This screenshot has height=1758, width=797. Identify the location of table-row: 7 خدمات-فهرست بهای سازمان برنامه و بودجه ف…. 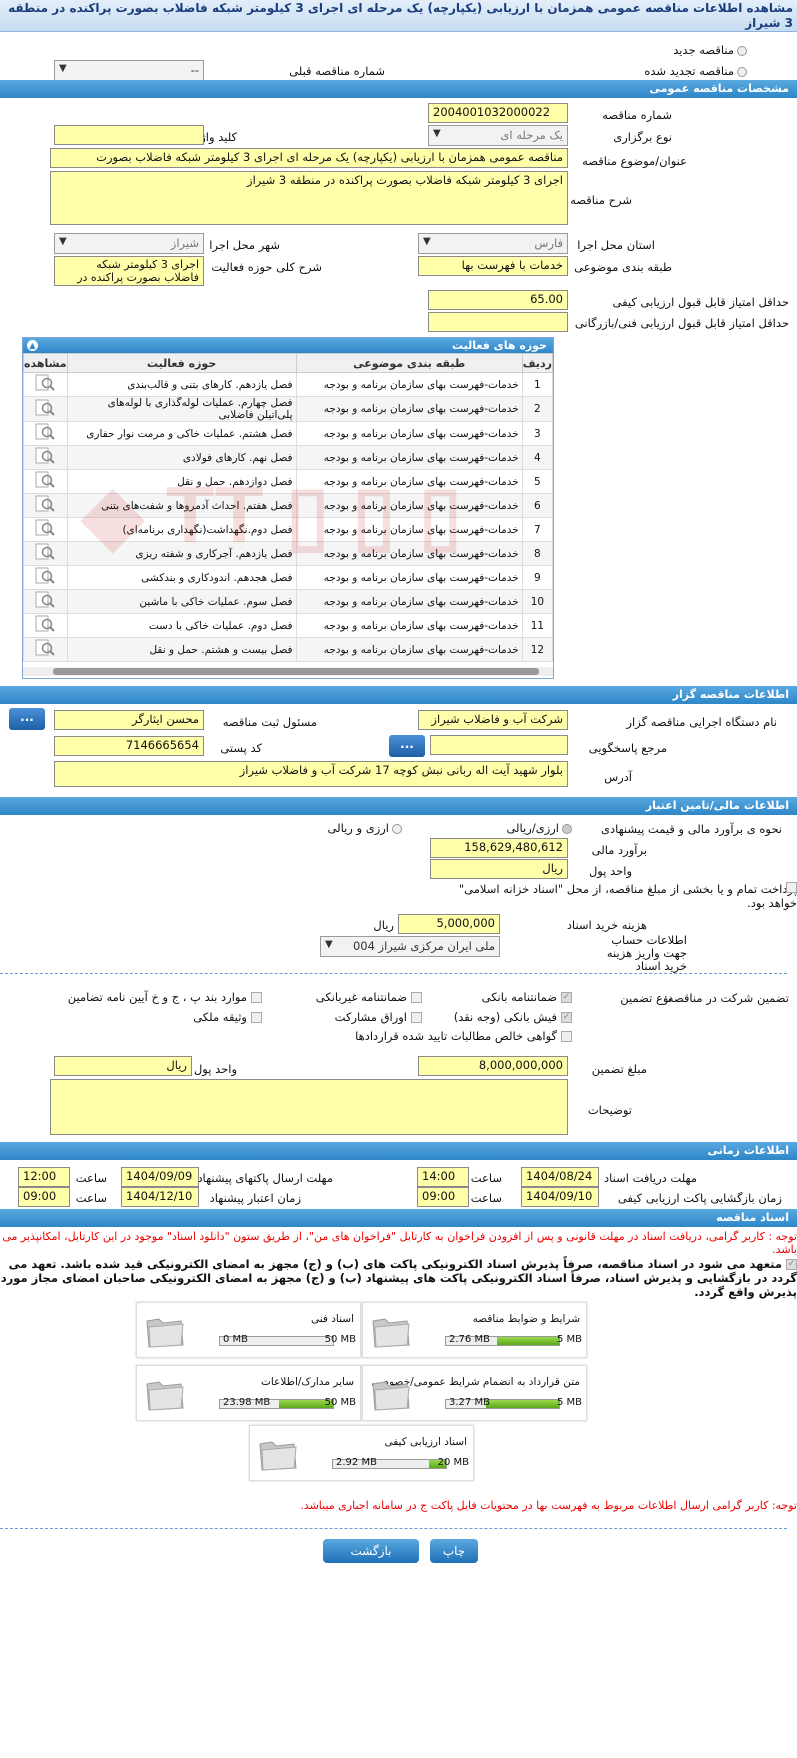
(288, 529).